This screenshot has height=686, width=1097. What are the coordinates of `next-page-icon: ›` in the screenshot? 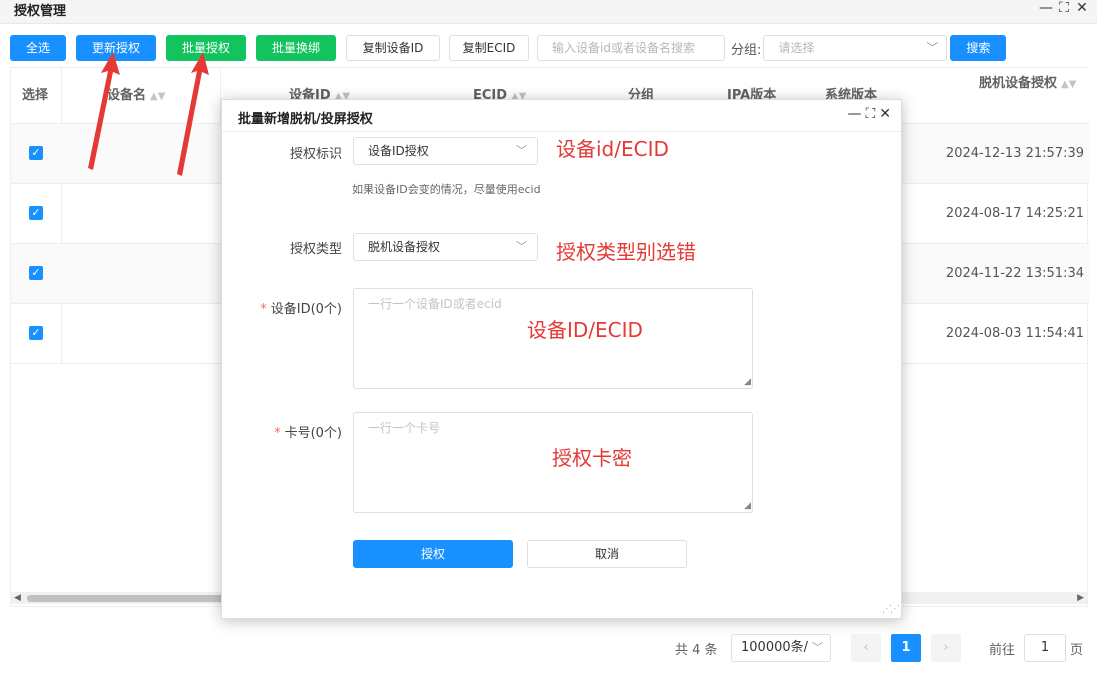 It's located at (946, 648).